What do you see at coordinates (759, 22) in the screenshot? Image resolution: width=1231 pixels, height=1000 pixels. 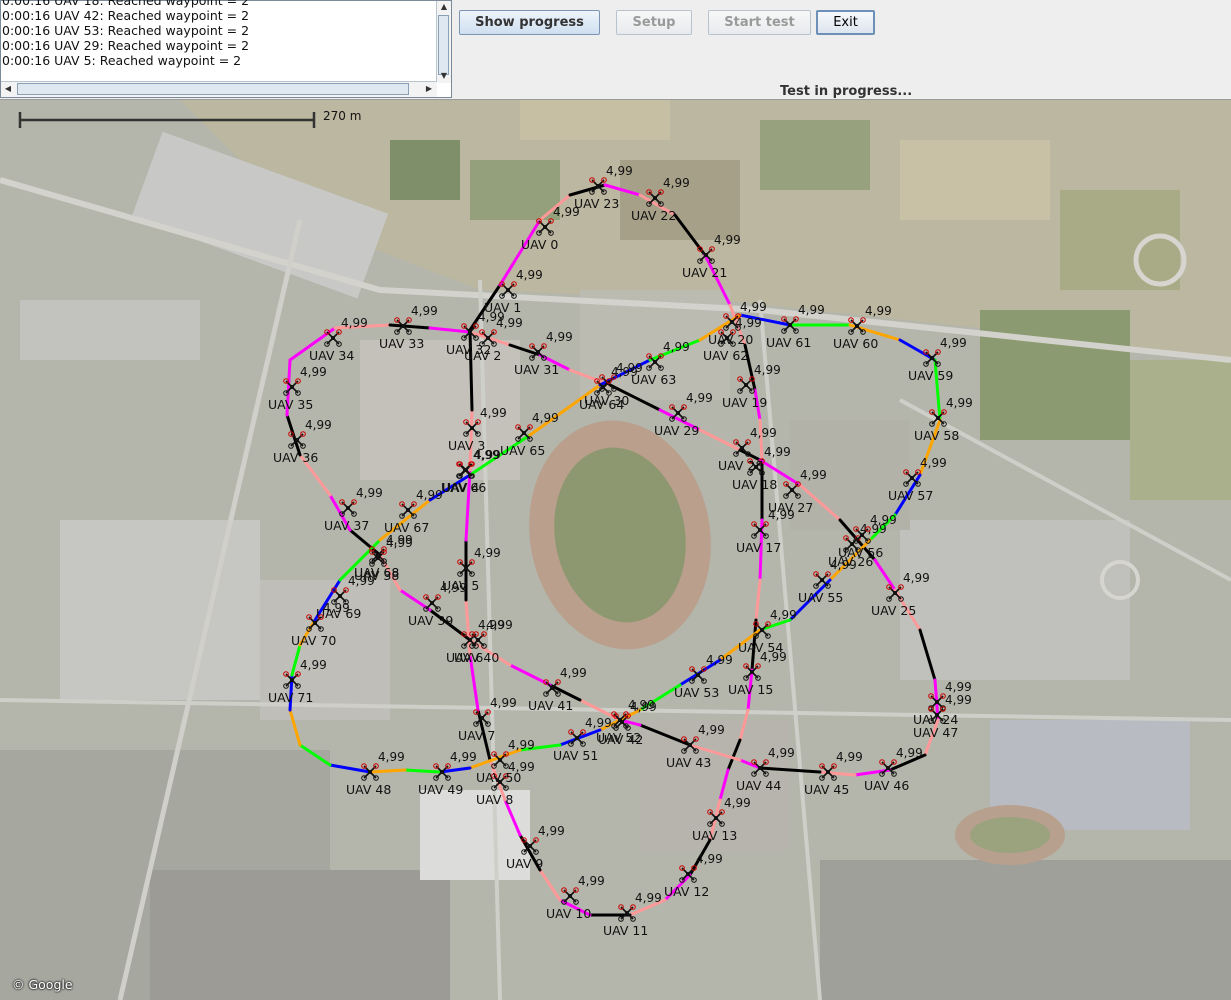 I see `start-test-button: Start test` at bounding box center [759, 22].